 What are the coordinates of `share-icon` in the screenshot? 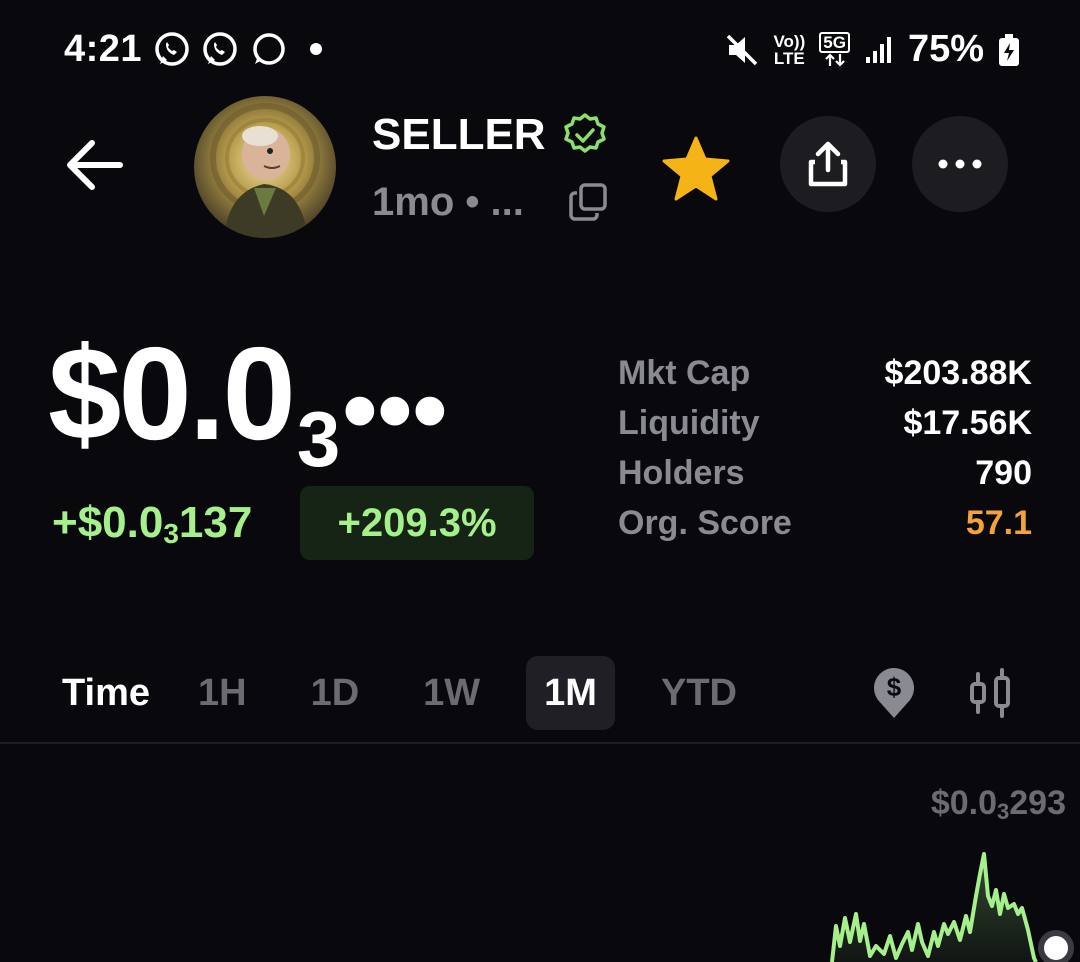 It's located at (828, 164).